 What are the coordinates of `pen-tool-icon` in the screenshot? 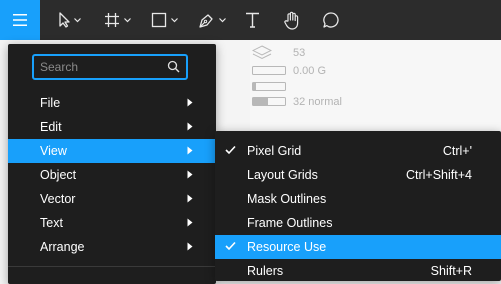 It's located at (206, 20).